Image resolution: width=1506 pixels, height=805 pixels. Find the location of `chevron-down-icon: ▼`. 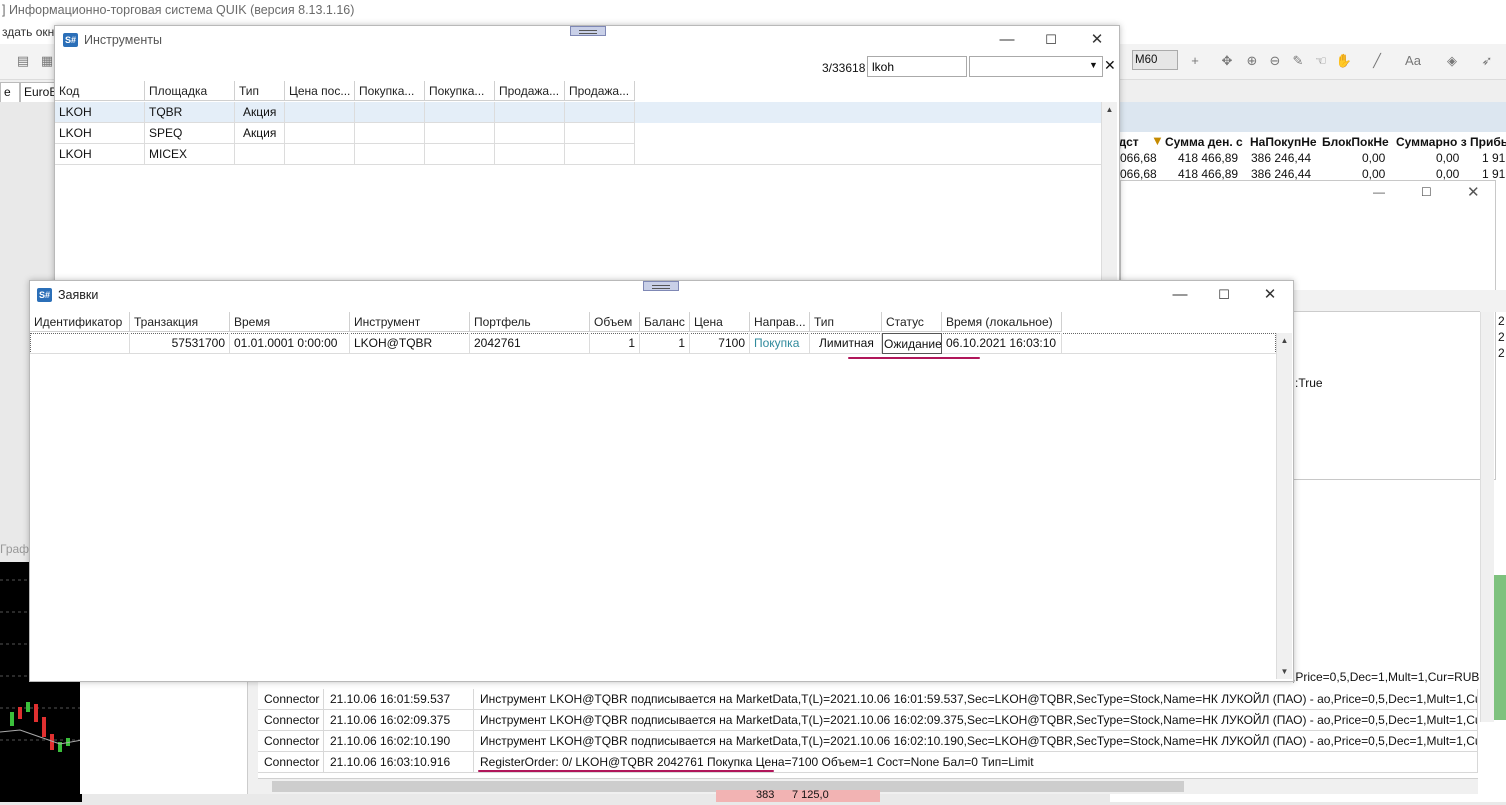

chevron-down-icon: ▼ is located at coordinates (1093, 65).